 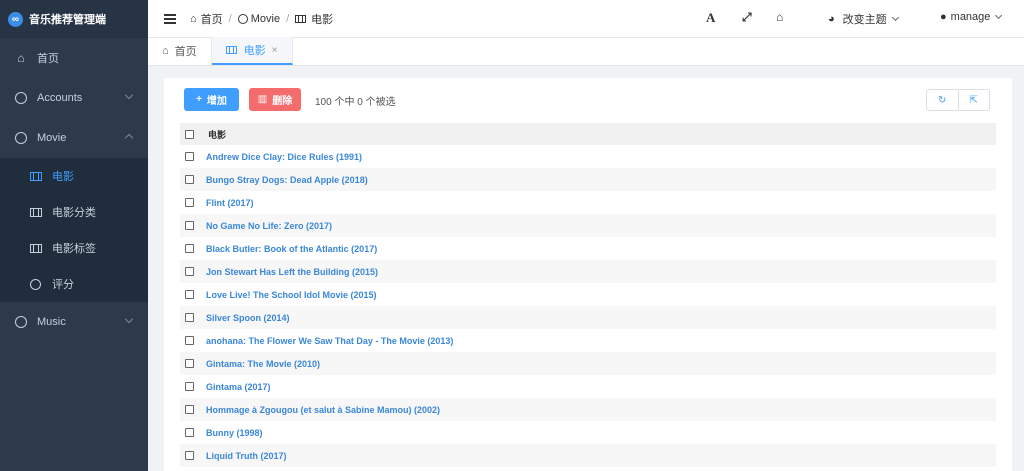 I want to click on sidebar-subitem-rating: 评分, so click(x=74, y=284).